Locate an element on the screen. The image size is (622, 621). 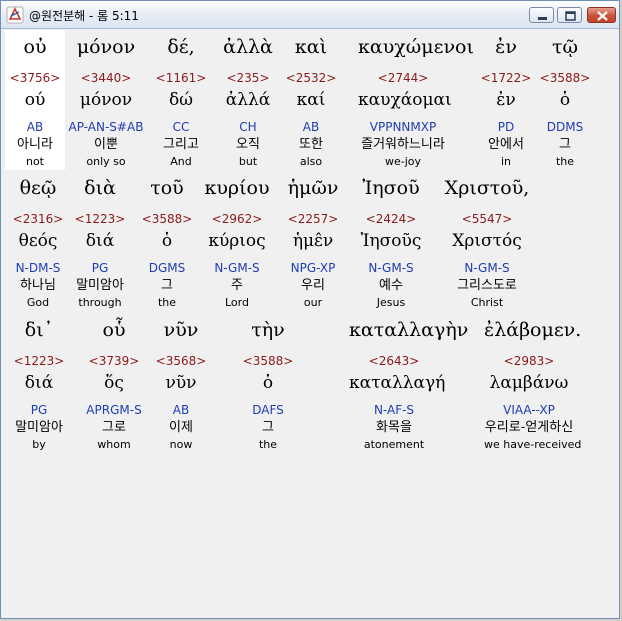
greek-word: νῦν is located at coordinates (181, 330).